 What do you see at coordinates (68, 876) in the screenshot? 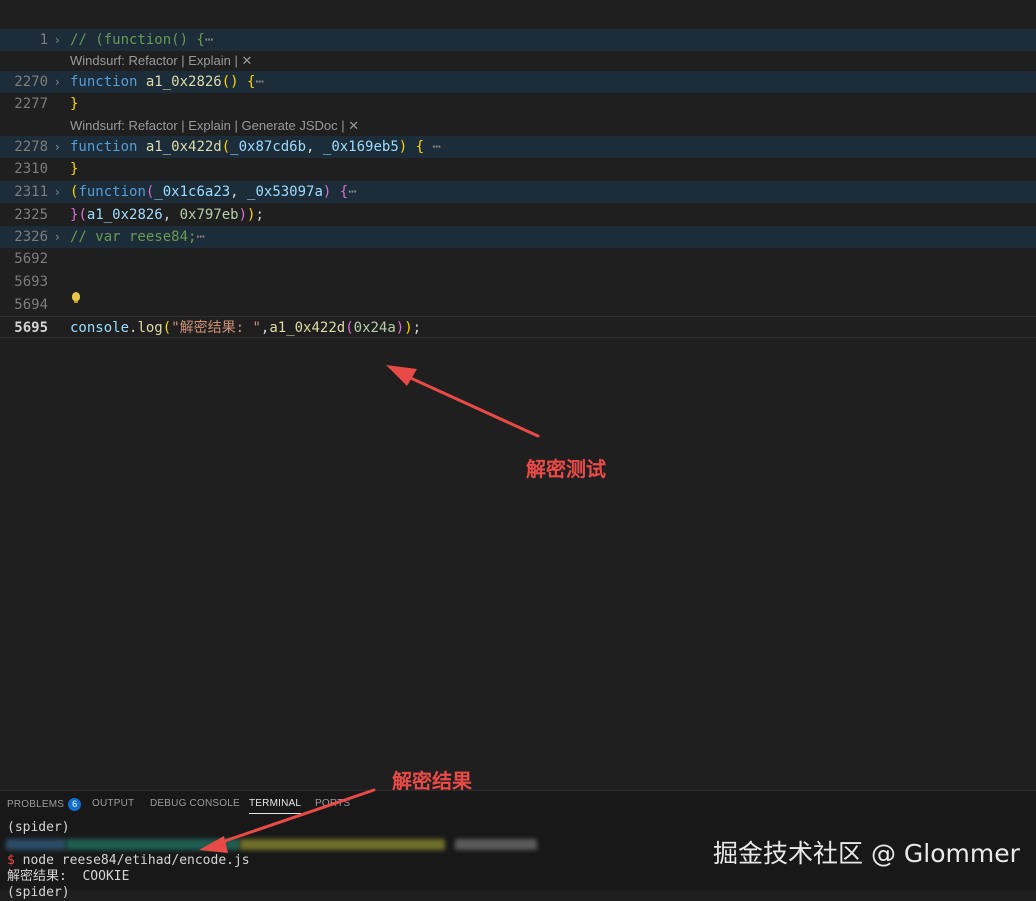
I see `terminal-output-line: 解密结果: COOKIE` at bounding box center [68, 876].